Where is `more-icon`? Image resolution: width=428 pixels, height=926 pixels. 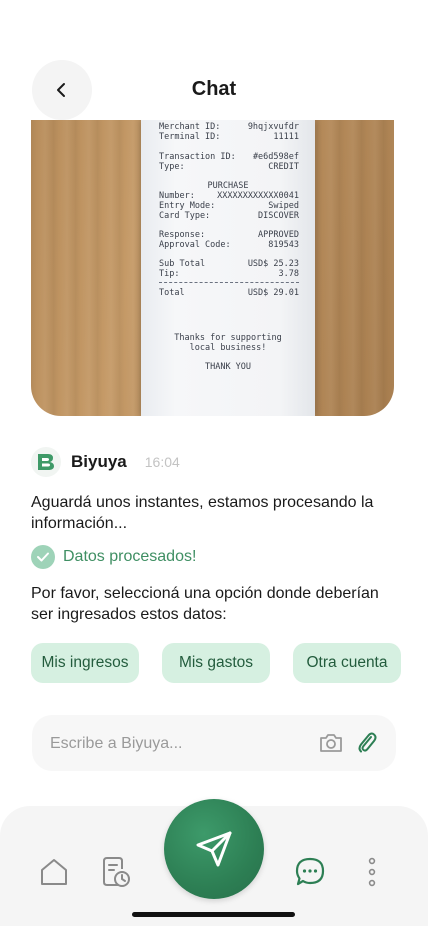
more-icon is located at coordinates (372, 872).